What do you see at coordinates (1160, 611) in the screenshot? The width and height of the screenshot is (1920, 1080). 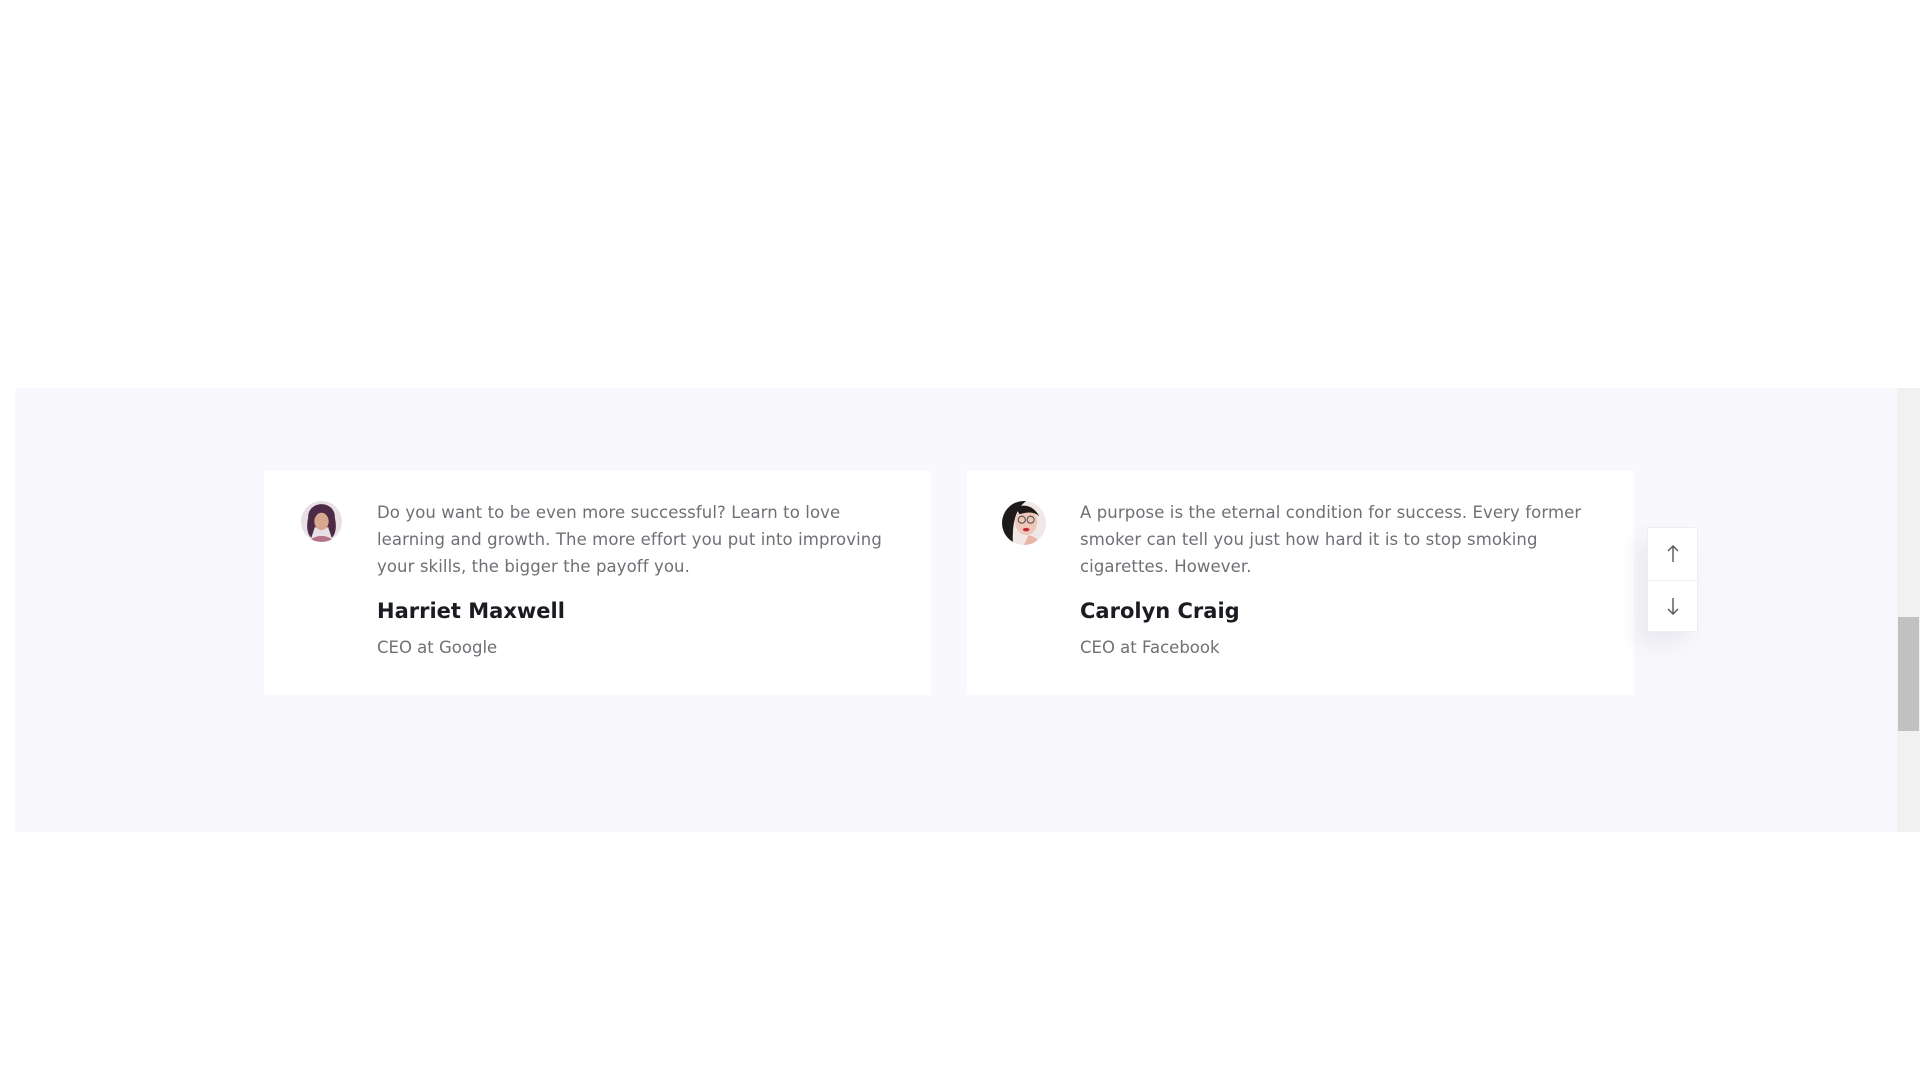 I see `testimonial-name: Carolyn Craig` at bounding box center [1160, 611].